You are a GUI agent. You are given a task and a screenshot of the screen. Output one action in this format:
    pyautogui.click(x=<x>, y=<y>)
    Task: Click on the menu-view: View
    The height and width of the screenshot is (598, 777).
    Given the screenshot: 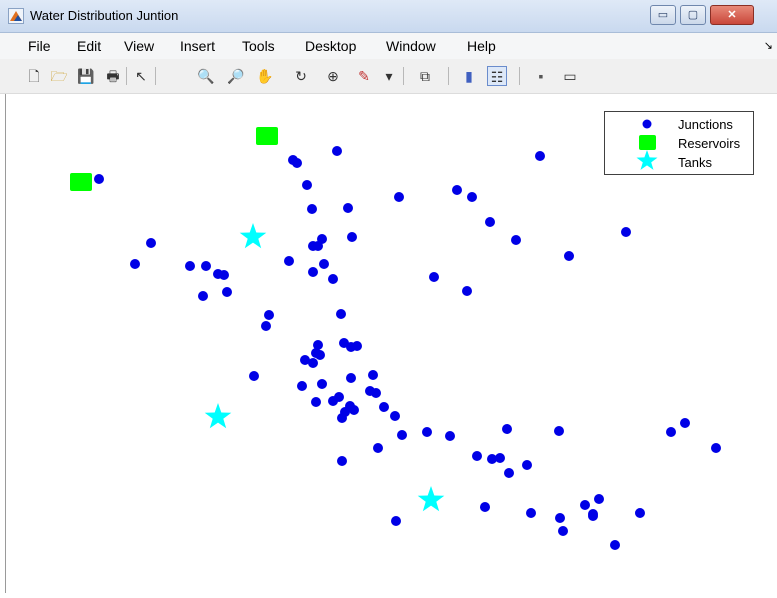 What is the action you would take?
    pyautogui.click(x=139, y=46)
    